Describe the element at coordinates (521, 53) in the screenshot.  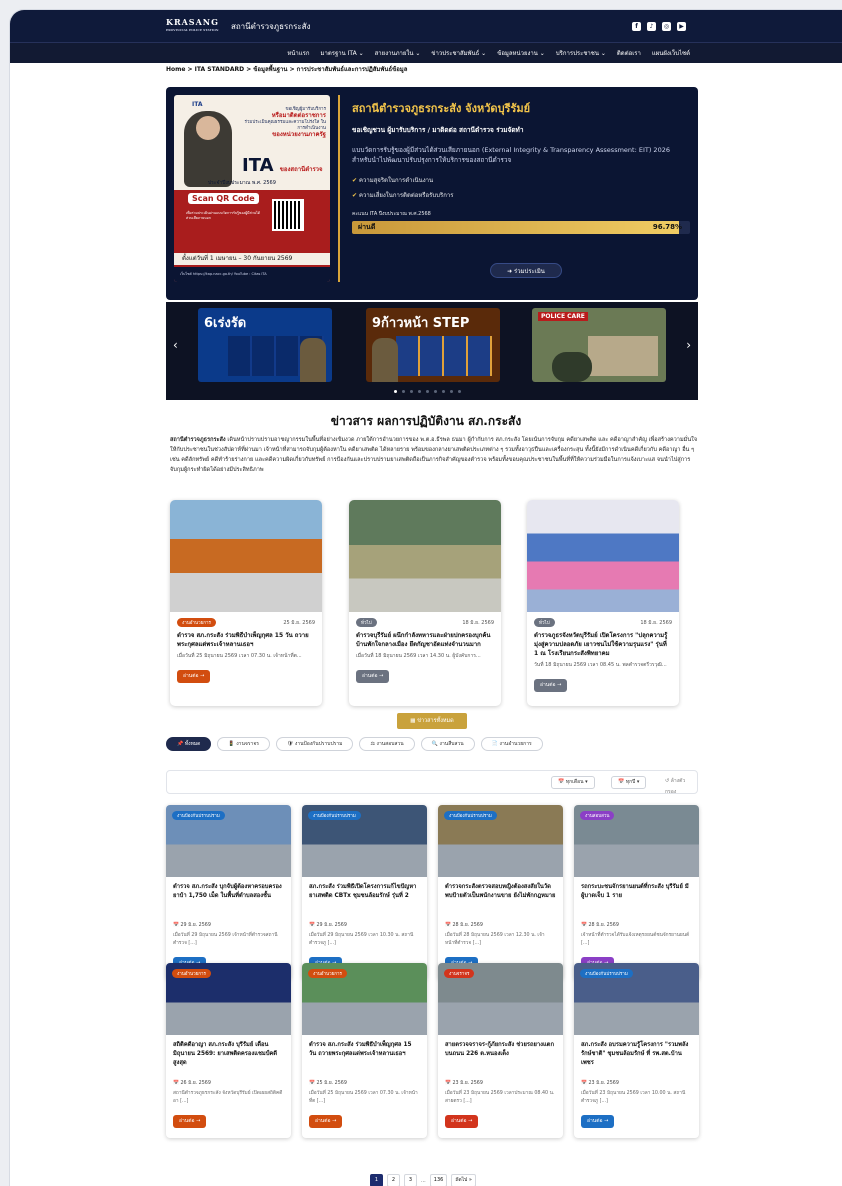
I see `nav-item-info: ข้อมูลหน่วยงาน ⌄` at that location.